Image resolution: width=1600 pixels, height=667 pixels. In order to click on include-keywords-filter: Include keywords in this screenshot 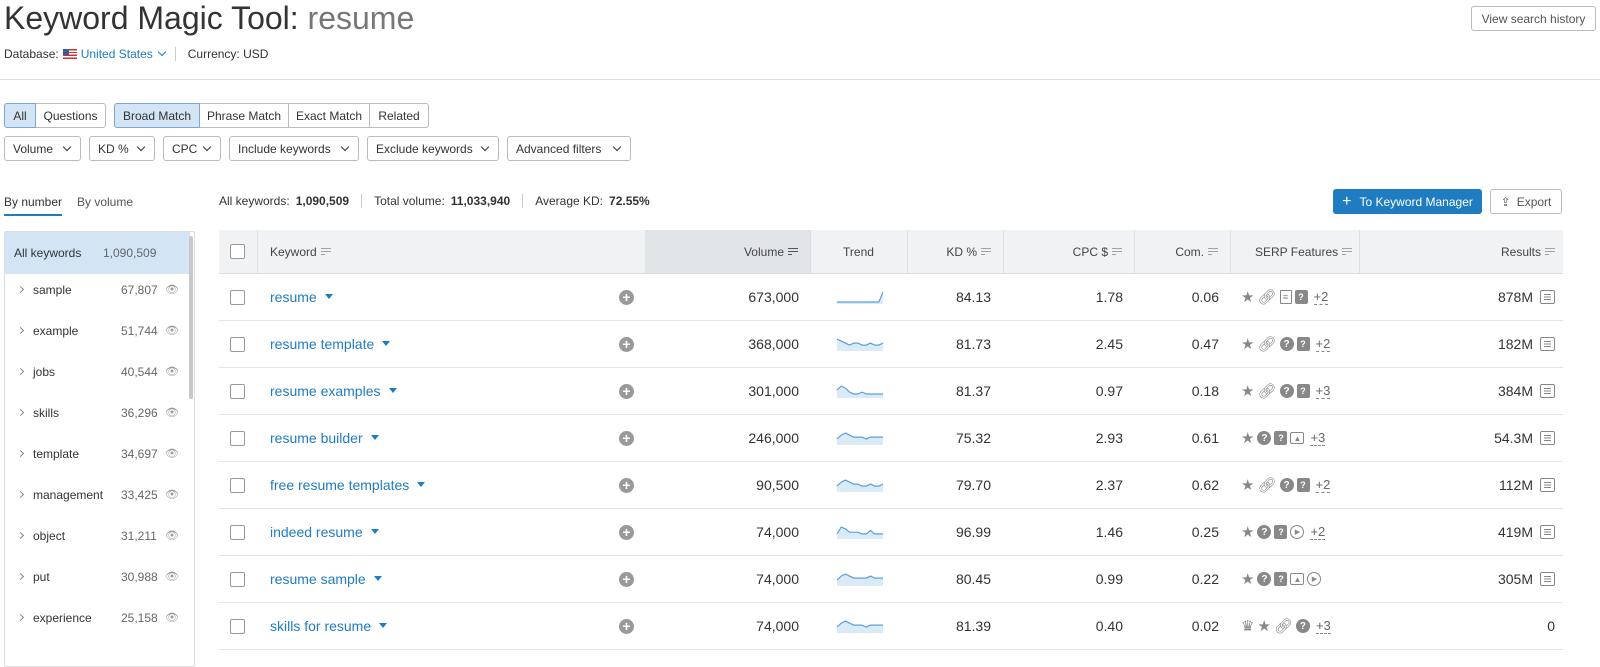, I will do `click(294, 148)`.